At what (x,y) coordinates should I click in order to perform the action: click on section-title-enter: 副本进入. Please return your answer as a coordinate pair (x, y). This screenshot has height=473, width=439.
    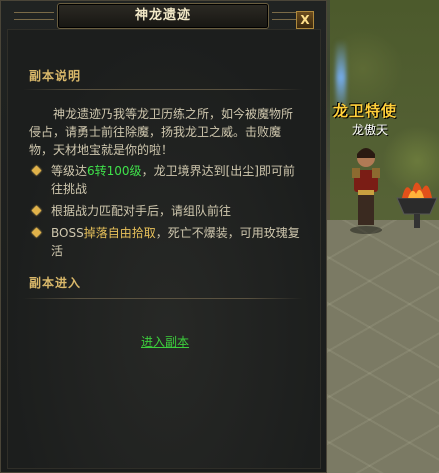
    Looking at the image, I should click on (55, 283).